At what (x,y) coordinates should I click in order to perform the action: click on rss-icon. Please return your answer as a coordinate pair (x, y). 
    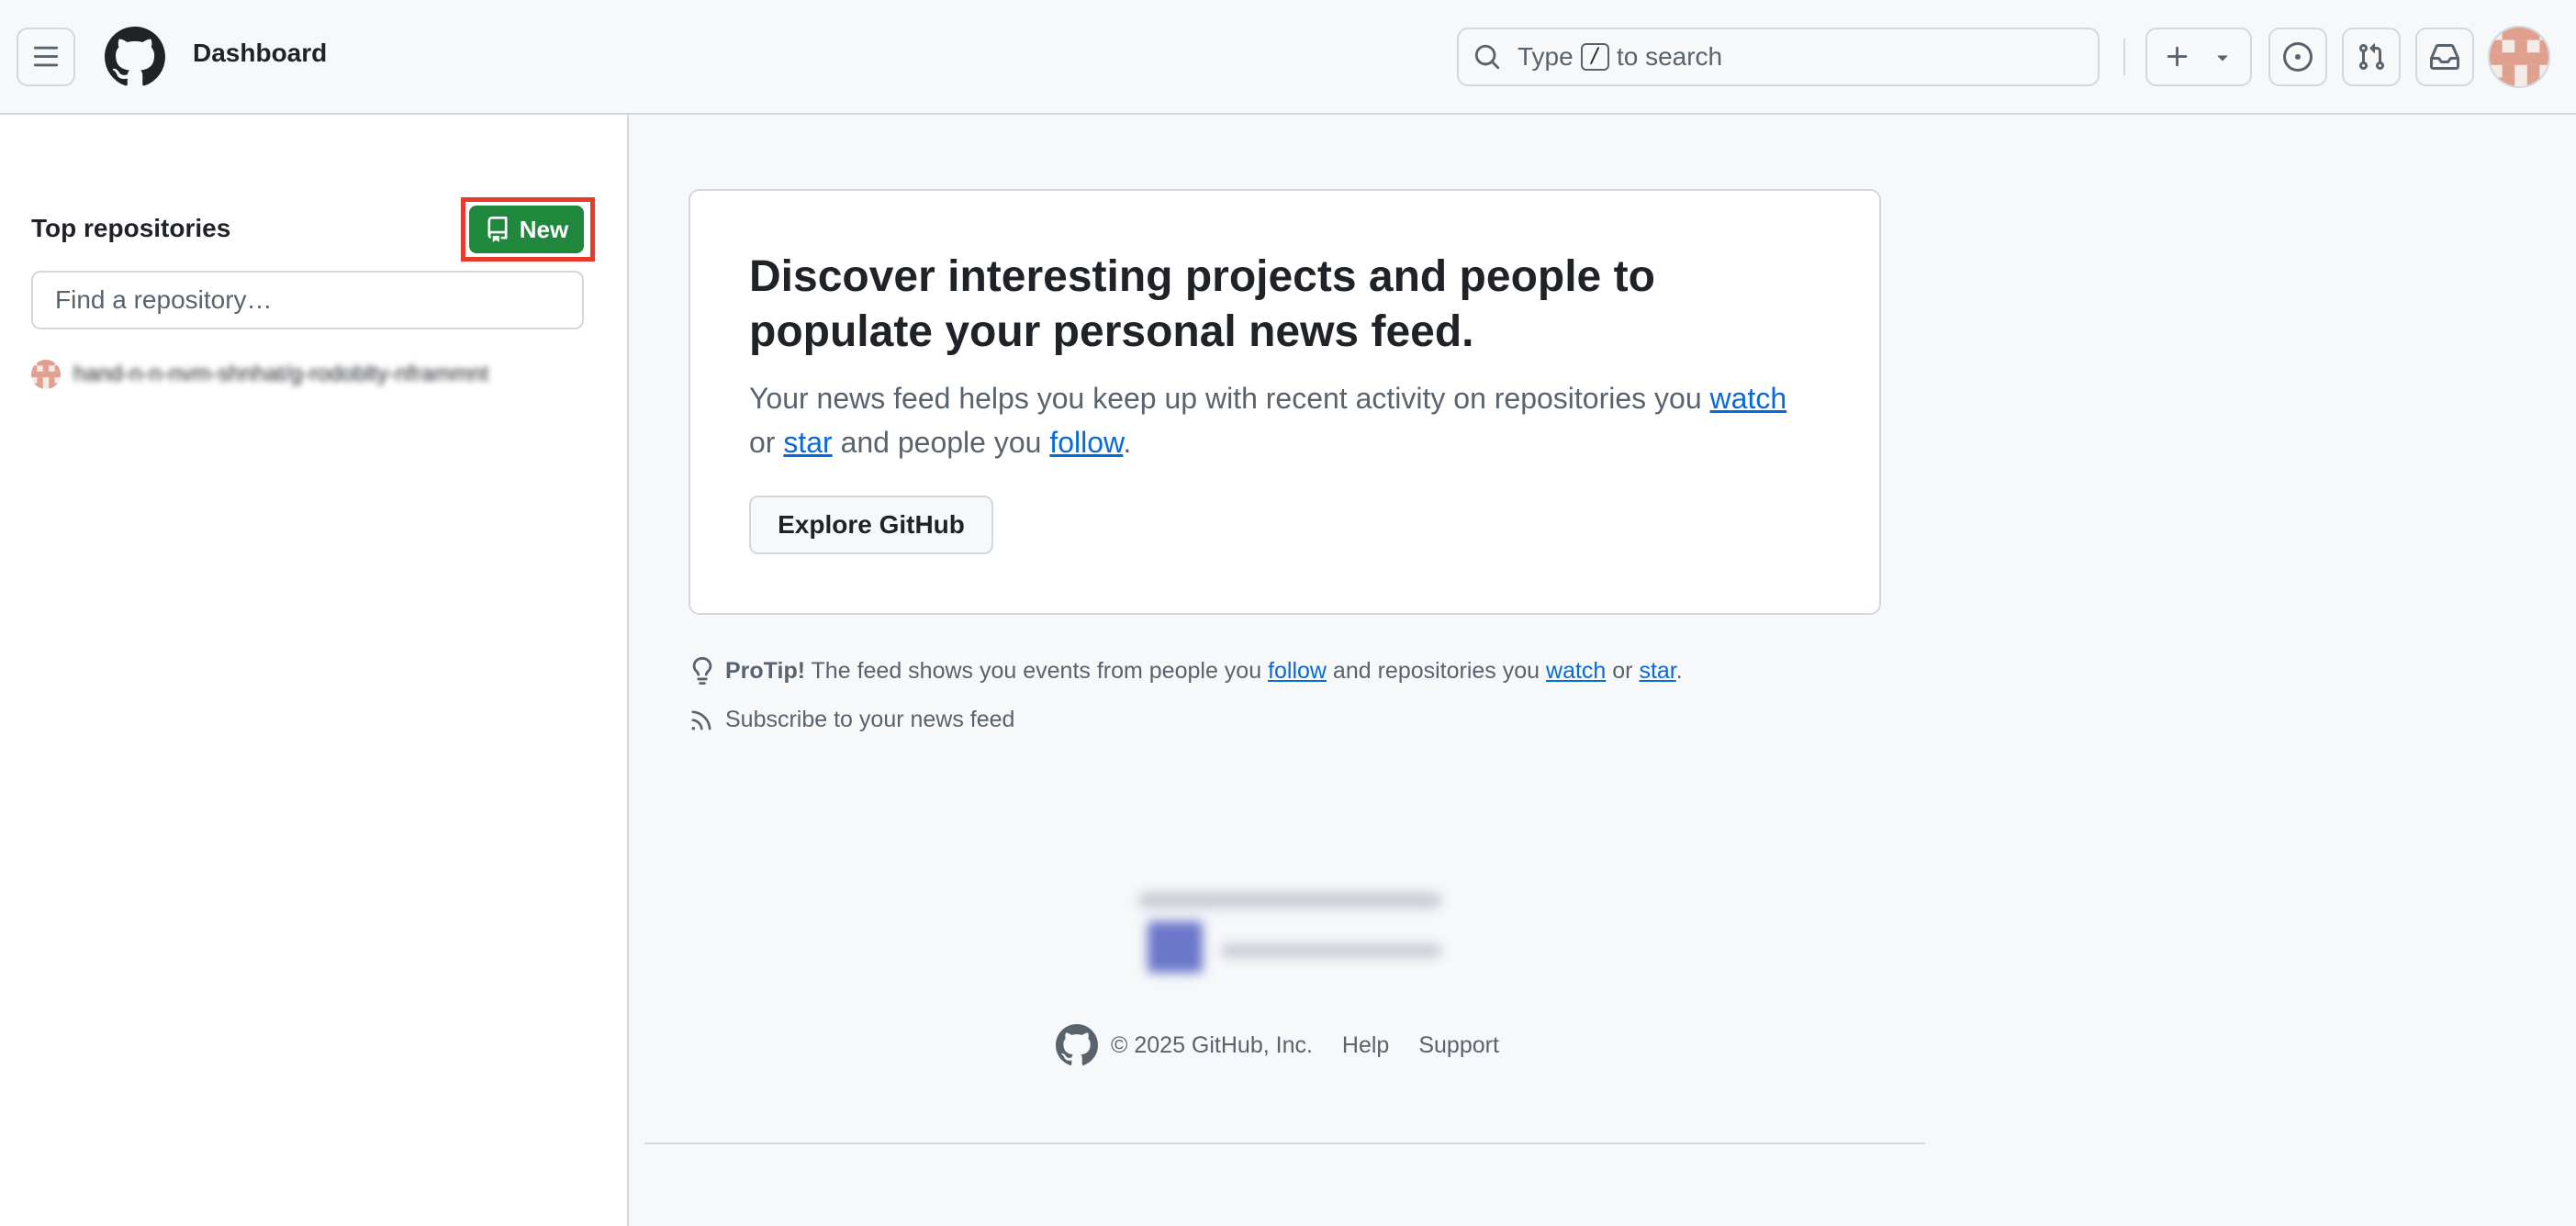
    Looking at the image, I should click on (701, 720).